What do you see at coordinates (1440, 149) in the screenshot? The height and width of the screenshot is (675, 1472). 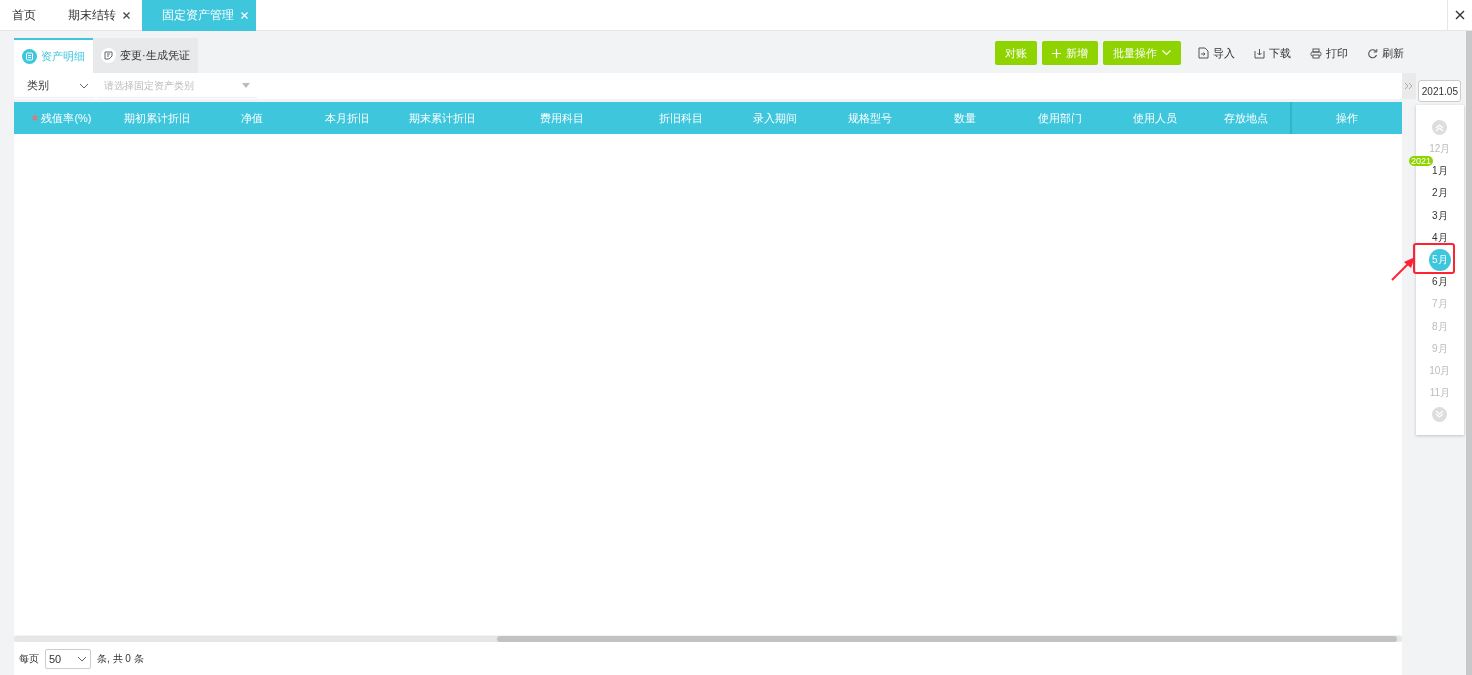 I see `month-item: 12月` at bounding box center [1440, 149].